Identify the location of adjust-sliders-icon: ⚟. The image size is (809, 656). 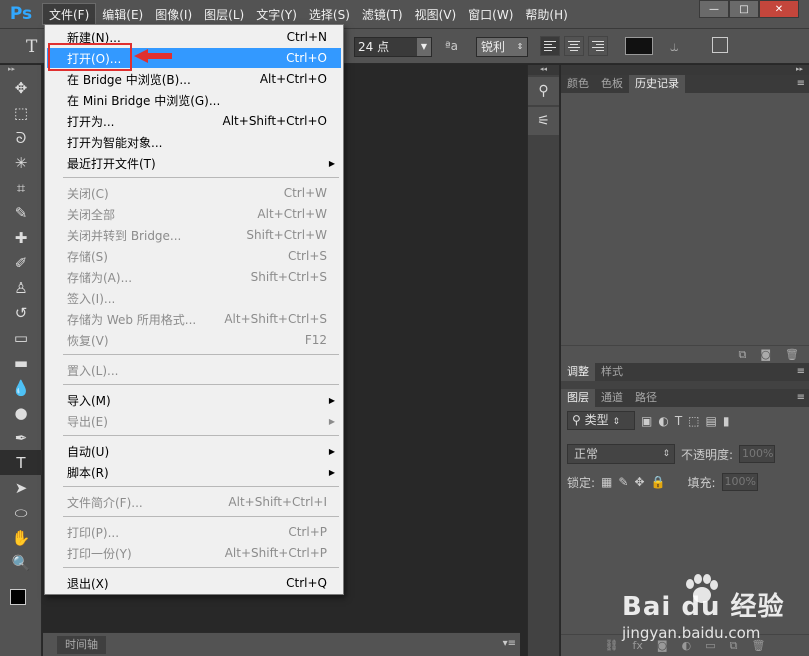
(543, 121).